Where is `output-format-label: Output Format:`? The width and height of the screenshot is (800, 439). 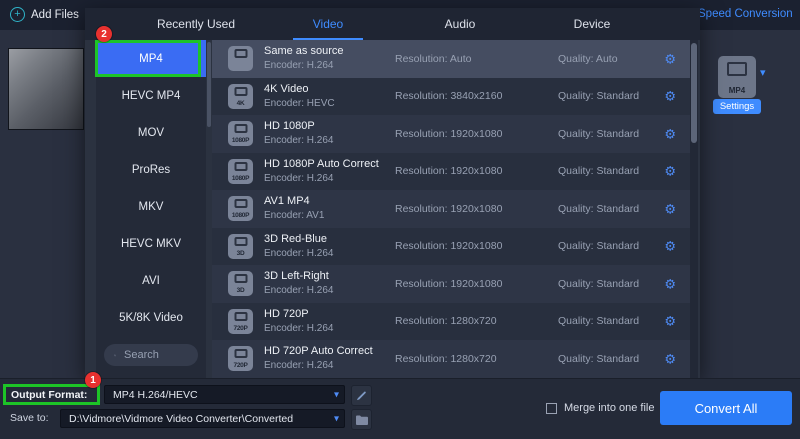 output-format-label: Output Format: is located at coordinates (51, 394).